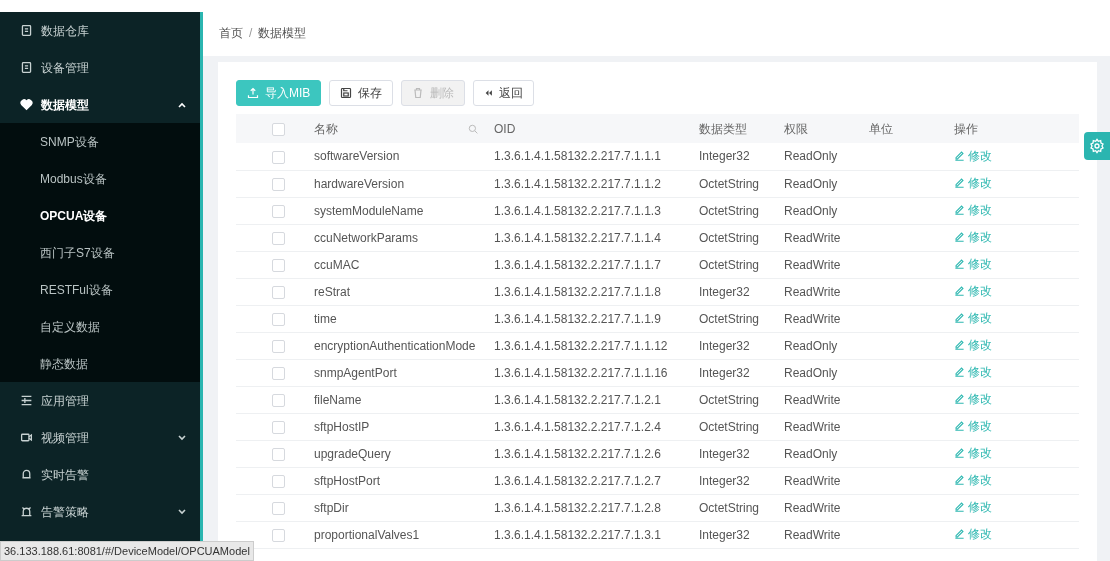  I want to click on breadcrumb-item: 首页, so click(231, 33).